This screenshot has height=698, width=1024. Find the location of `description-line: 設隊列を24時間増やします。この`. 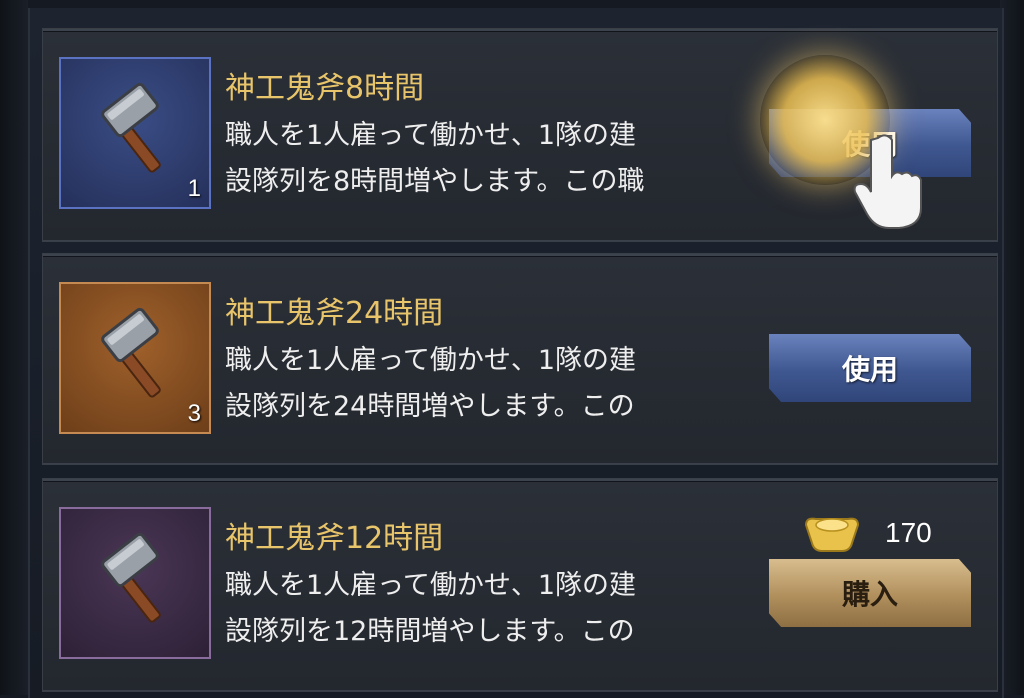

description-line: 設隊列を24時間増やします。この is located at coordinates (430, 406).